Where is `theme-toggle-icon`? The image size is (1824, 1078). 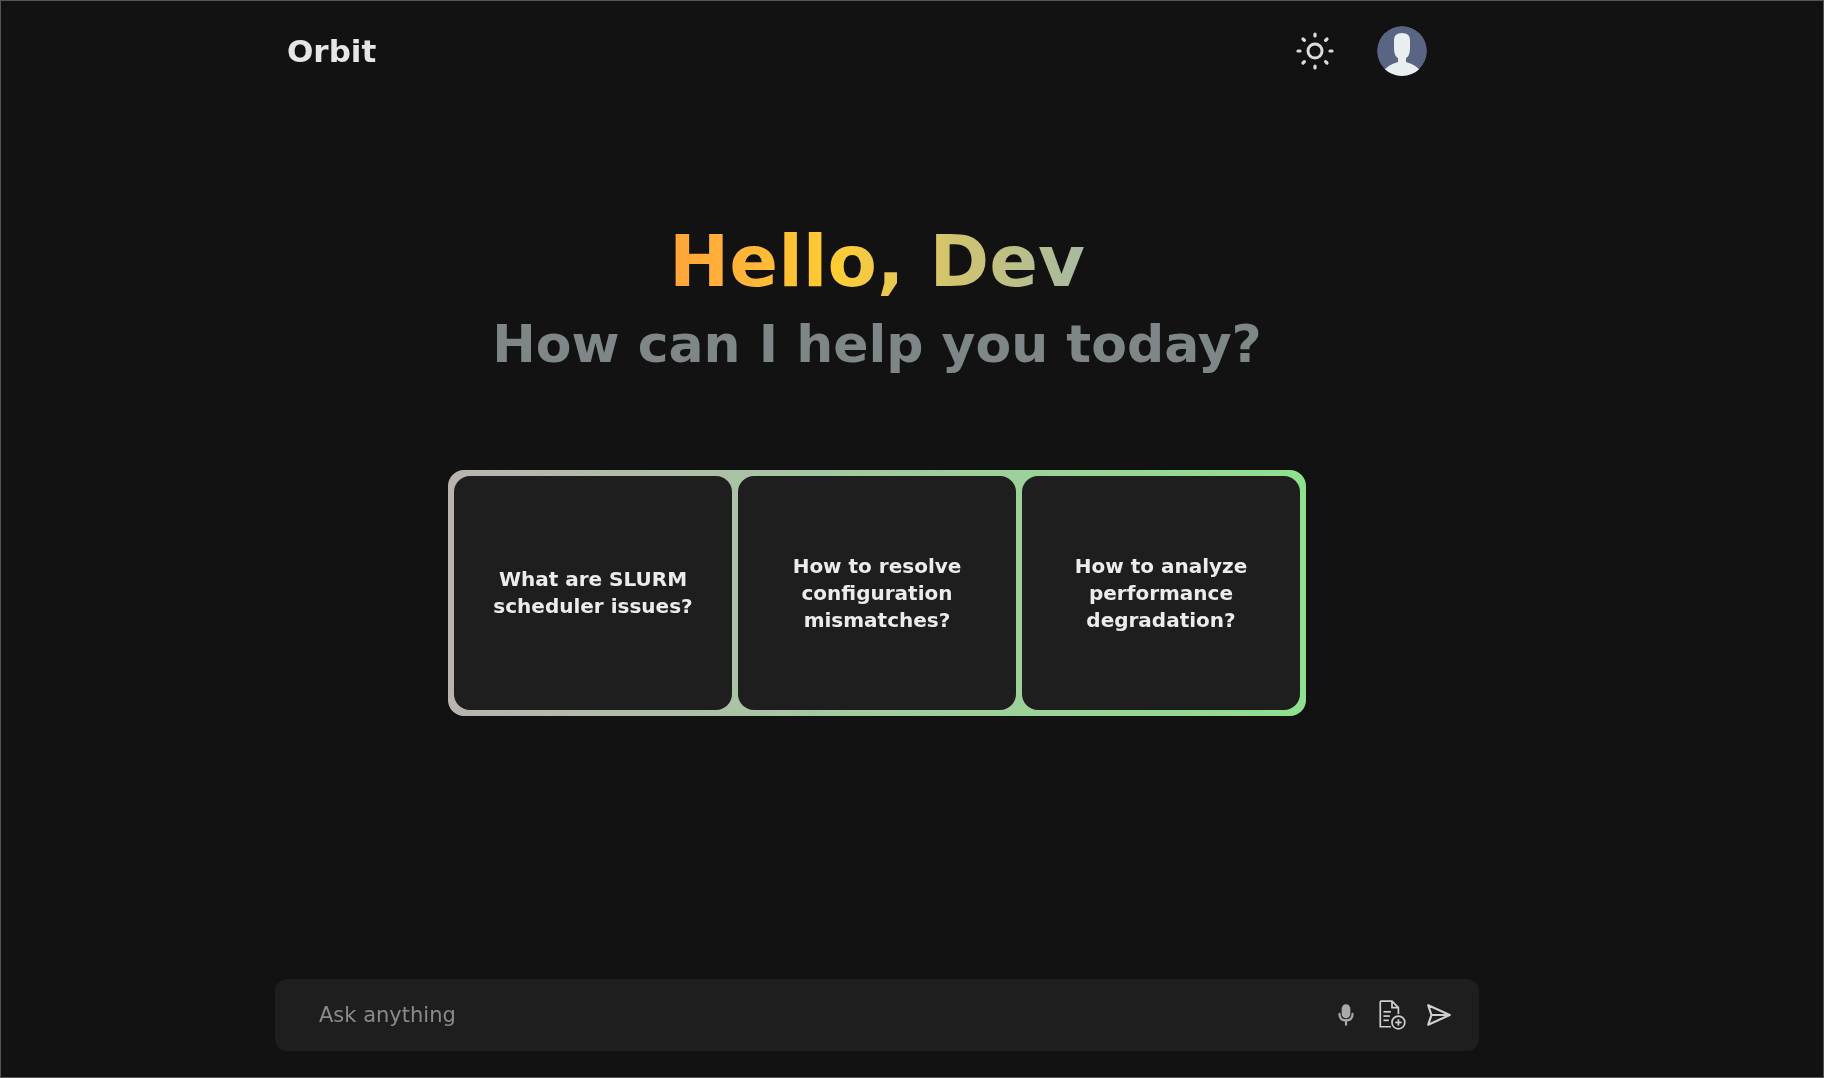 theme-toggle-icon is located at coordinates (1315, 51).